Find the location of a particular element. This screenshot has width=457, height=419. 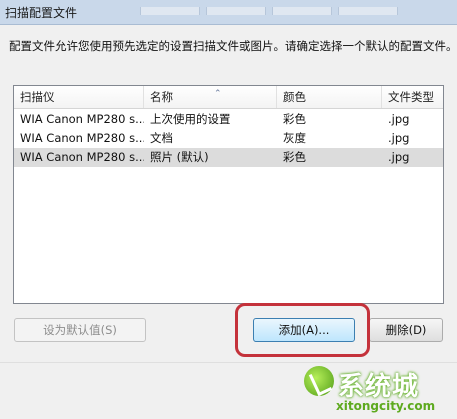

column-header-label: 扫描仪 is located at coordinates (37, 97).